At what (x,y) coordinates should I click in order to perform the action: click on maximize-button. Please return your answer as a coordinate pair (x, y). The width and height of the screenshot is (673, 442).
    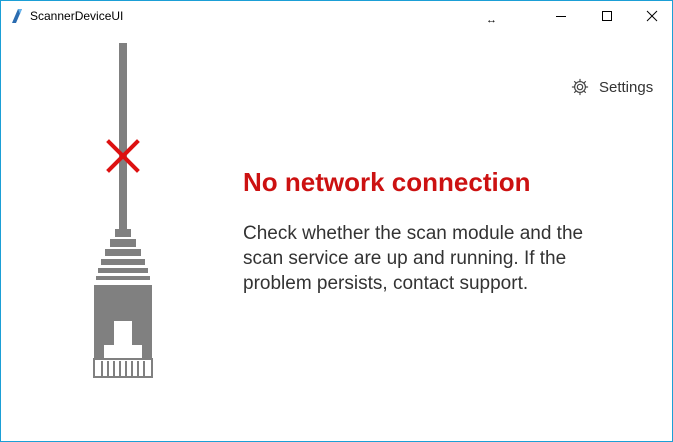
    Looking at the image, I should click on (607, 16).